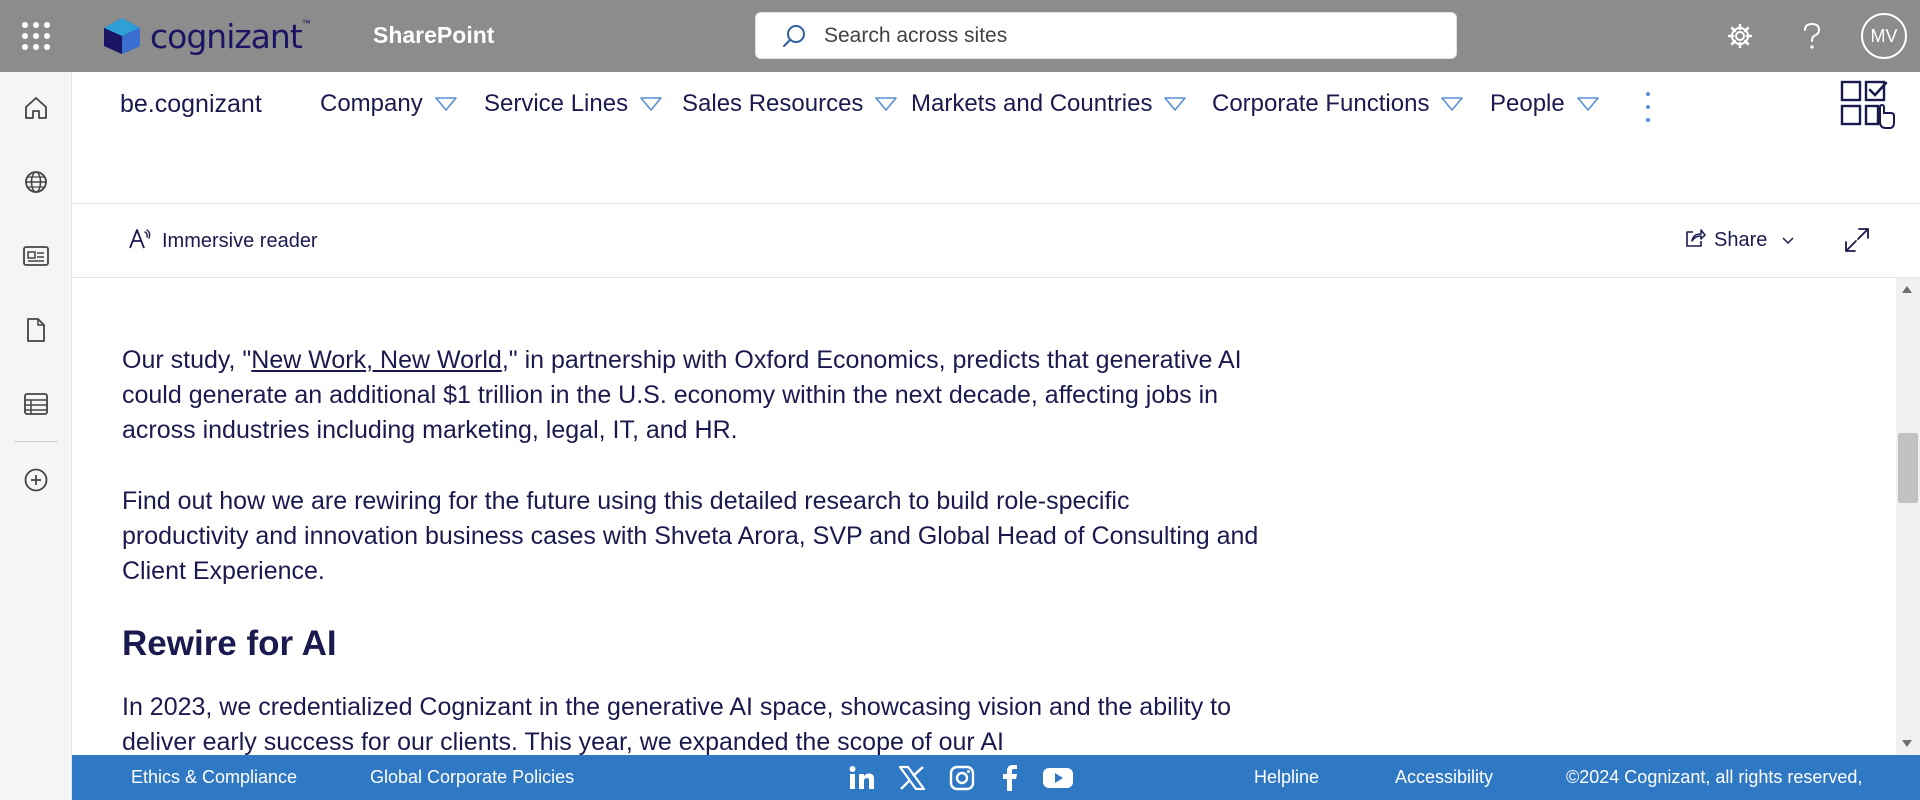 The image size is (1920, 800). Describe the element at coordinates (36, 330) in the screenshot. I see `file-icon` at that location.